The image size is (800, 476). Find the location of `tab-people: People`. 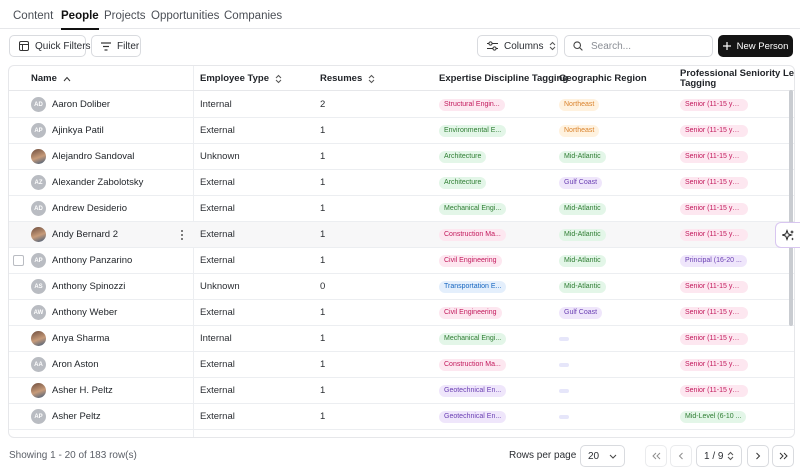

tab-people: People is located at coordinates (80, 20).